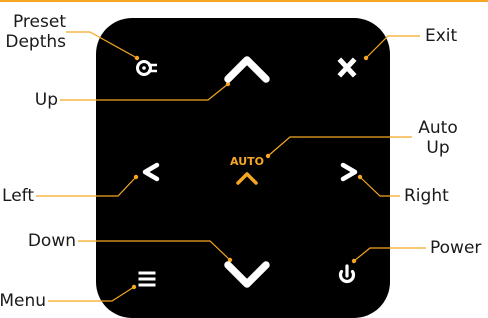 This screenshot has height=318, width=488. I want to click on chevron-left-icon, so click(151, 172).